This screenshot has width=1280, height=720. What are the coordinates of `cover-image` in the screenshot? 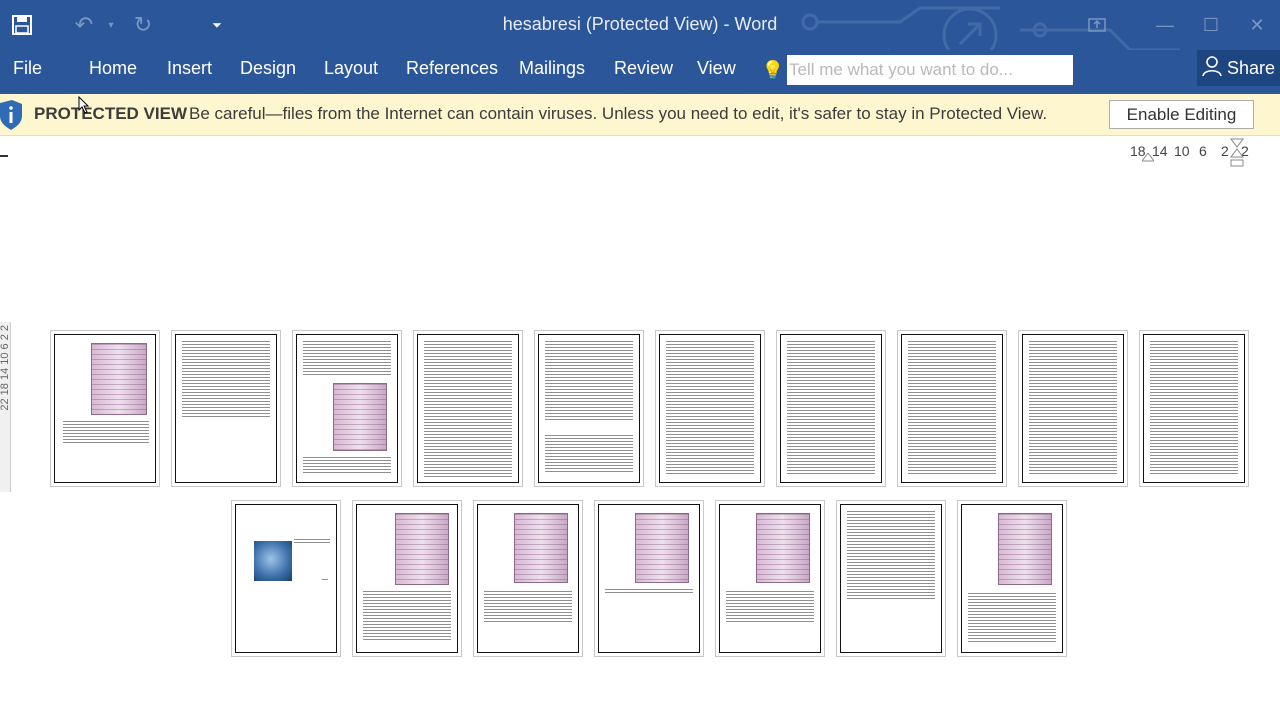 It's located at (273, 561).